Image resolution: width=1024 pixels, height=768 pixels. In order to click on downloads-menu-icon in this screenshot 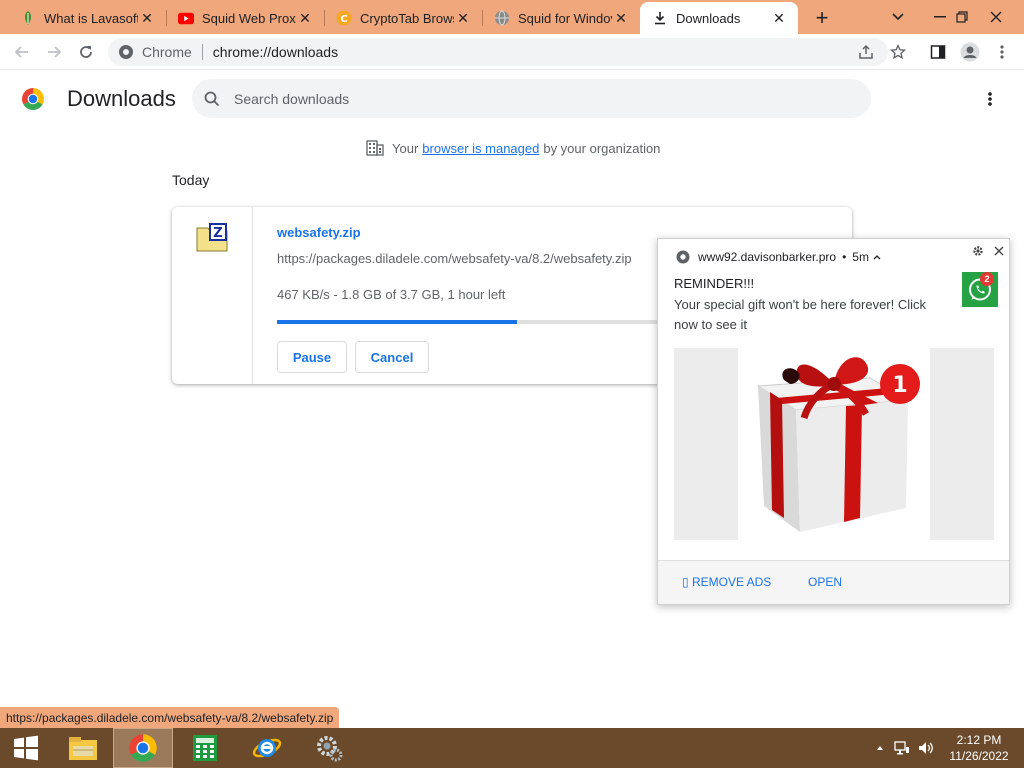, I will do `click(990, 99)`.